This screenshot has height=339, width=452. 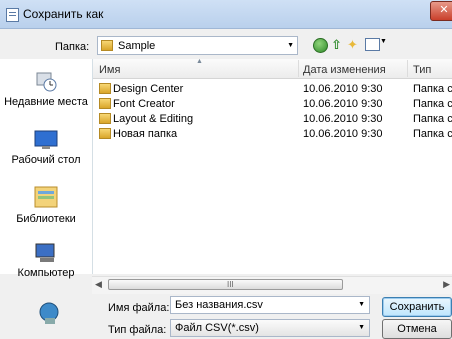 What do you see at coordinates (137, 330) in the screenshot?
I see `filetype-label: Тип файла:` at bounding box center [137, 330].